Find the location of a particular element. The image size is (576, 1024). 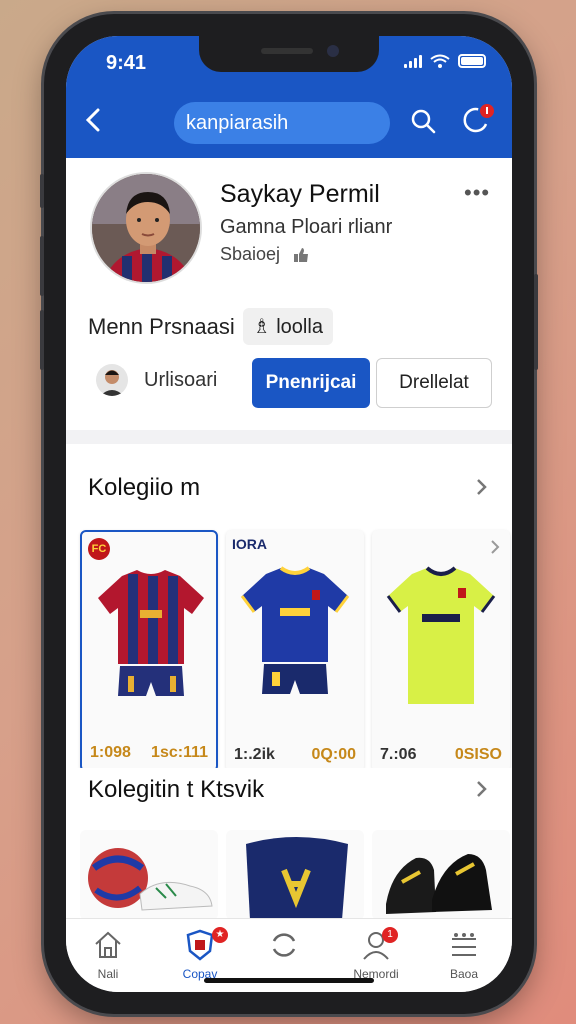

tab-home-label: Nali is located at coordinates (108, 974).